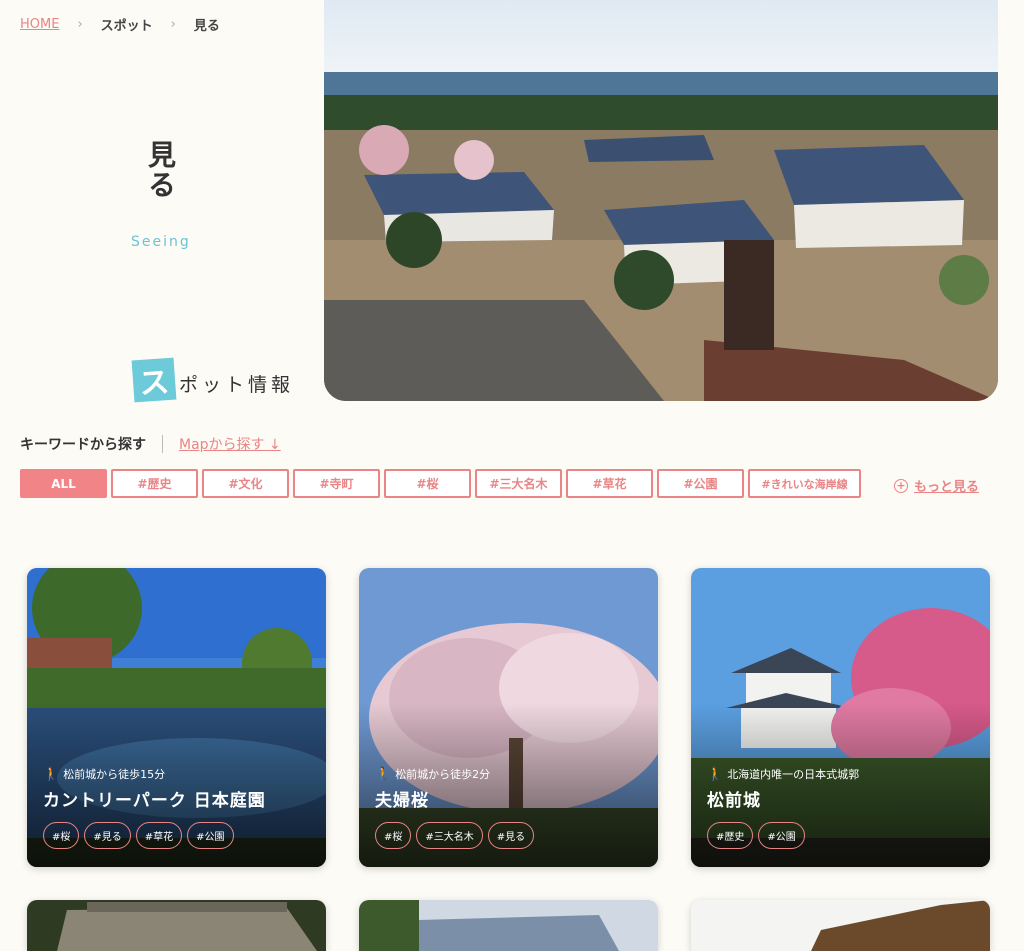  I want to click on tag-teramachi: #寺町, so click(336, 483).